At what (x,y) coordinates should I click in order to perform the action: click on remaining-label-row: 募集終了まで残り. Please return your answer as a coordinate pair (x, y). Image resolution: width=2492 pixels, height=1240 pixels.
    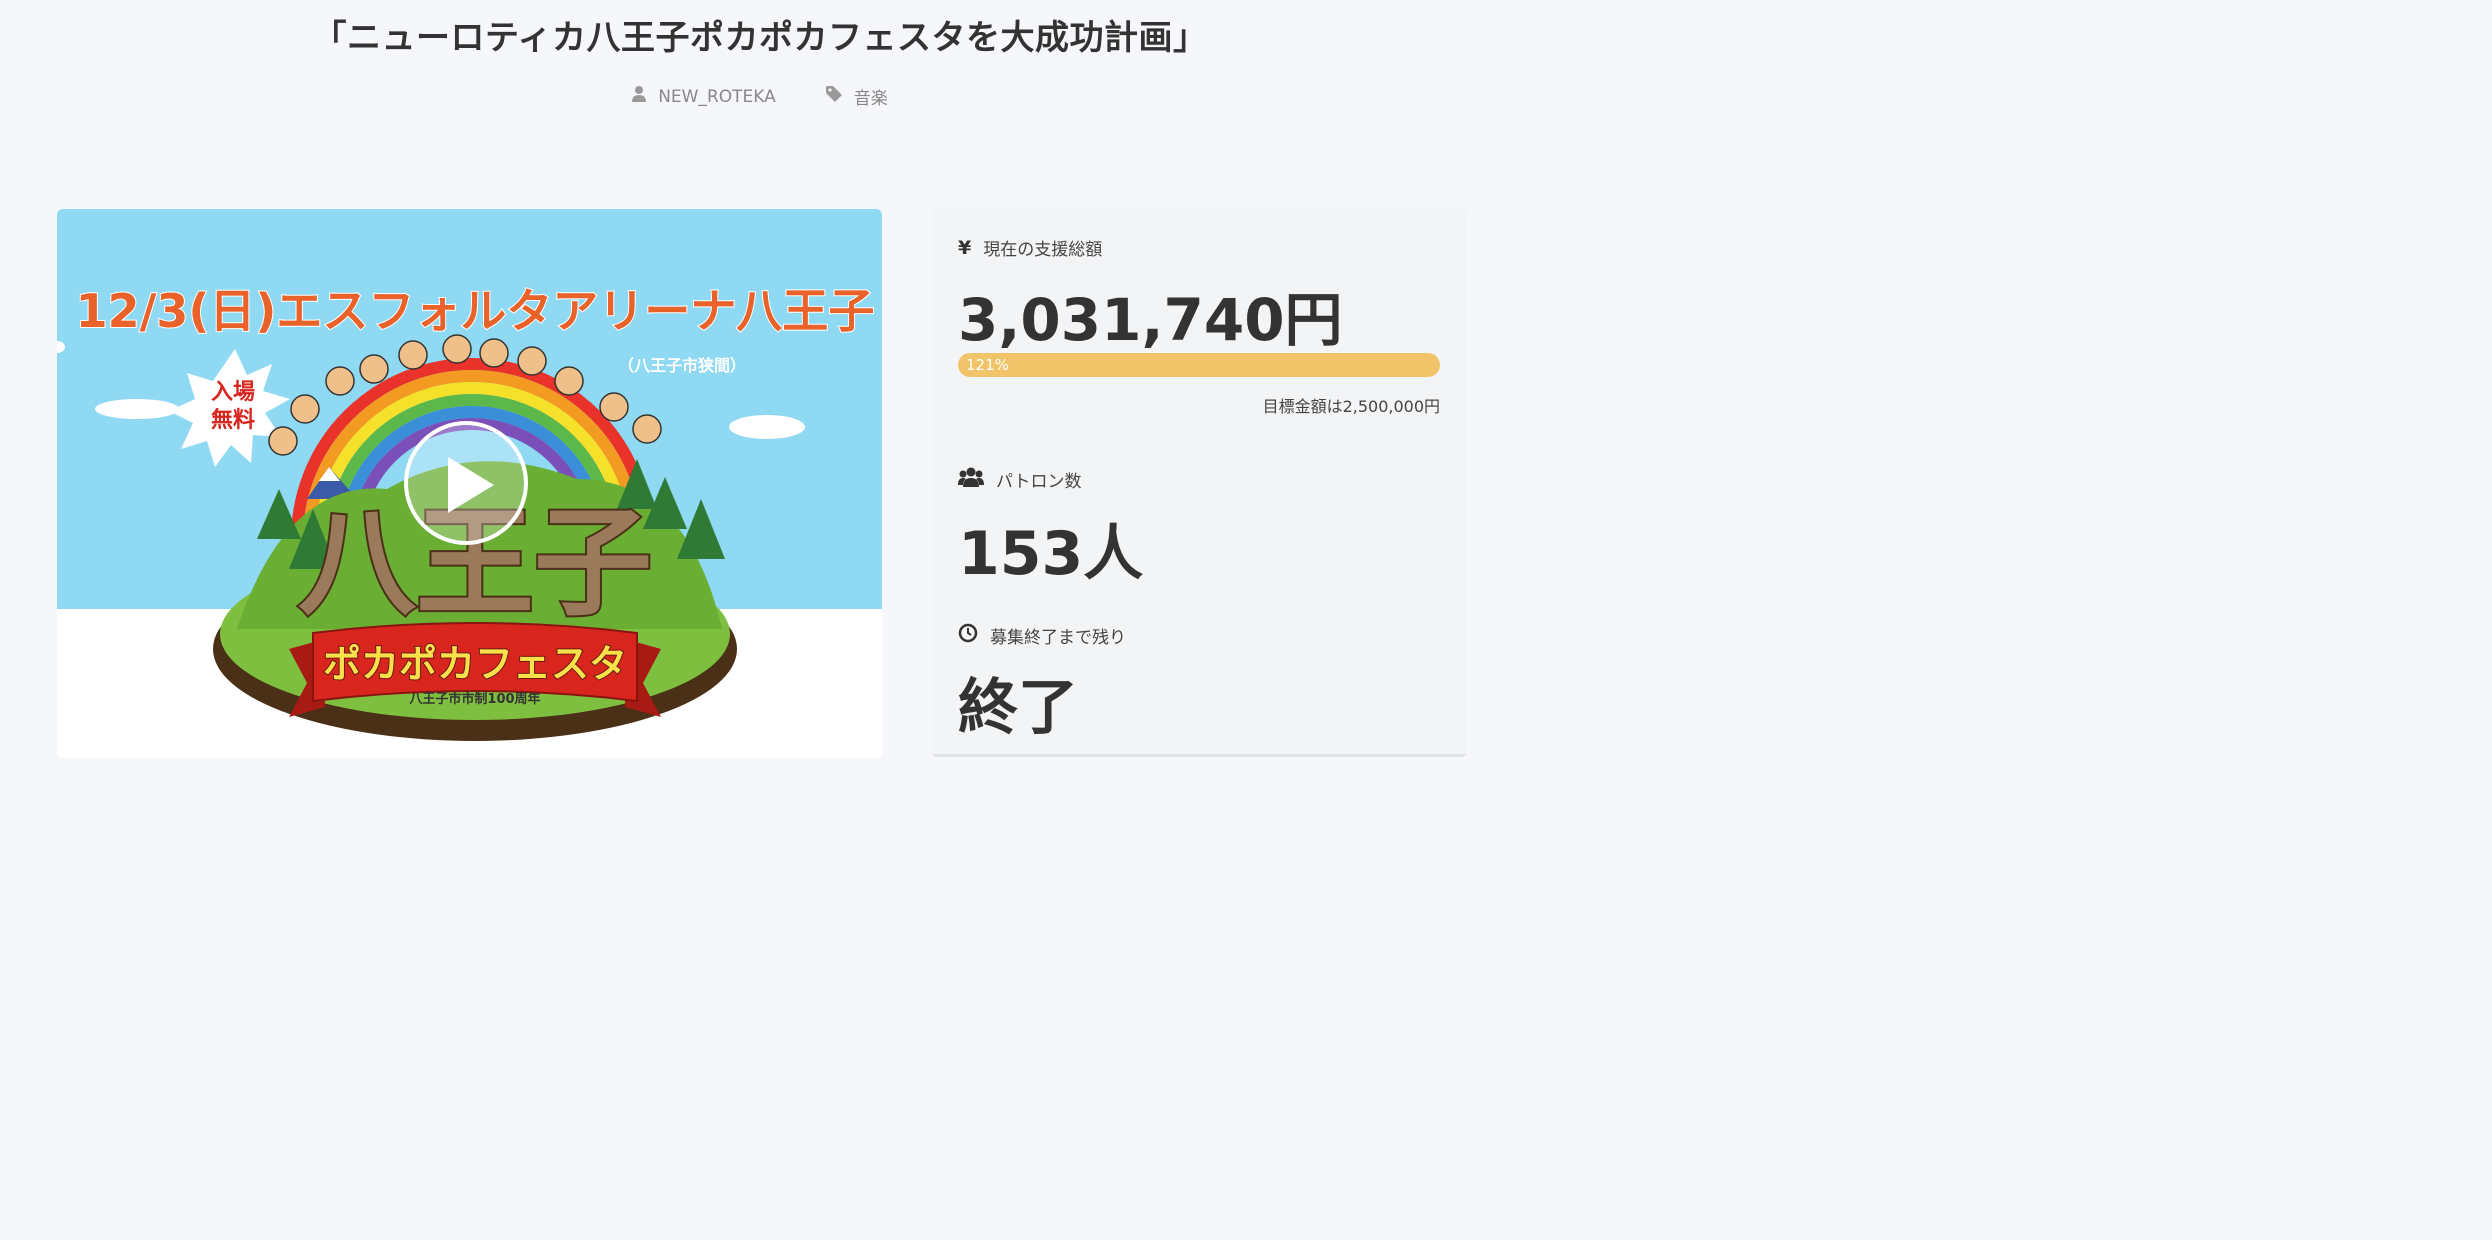
    Looking at the image, I should click on (1042, 635).